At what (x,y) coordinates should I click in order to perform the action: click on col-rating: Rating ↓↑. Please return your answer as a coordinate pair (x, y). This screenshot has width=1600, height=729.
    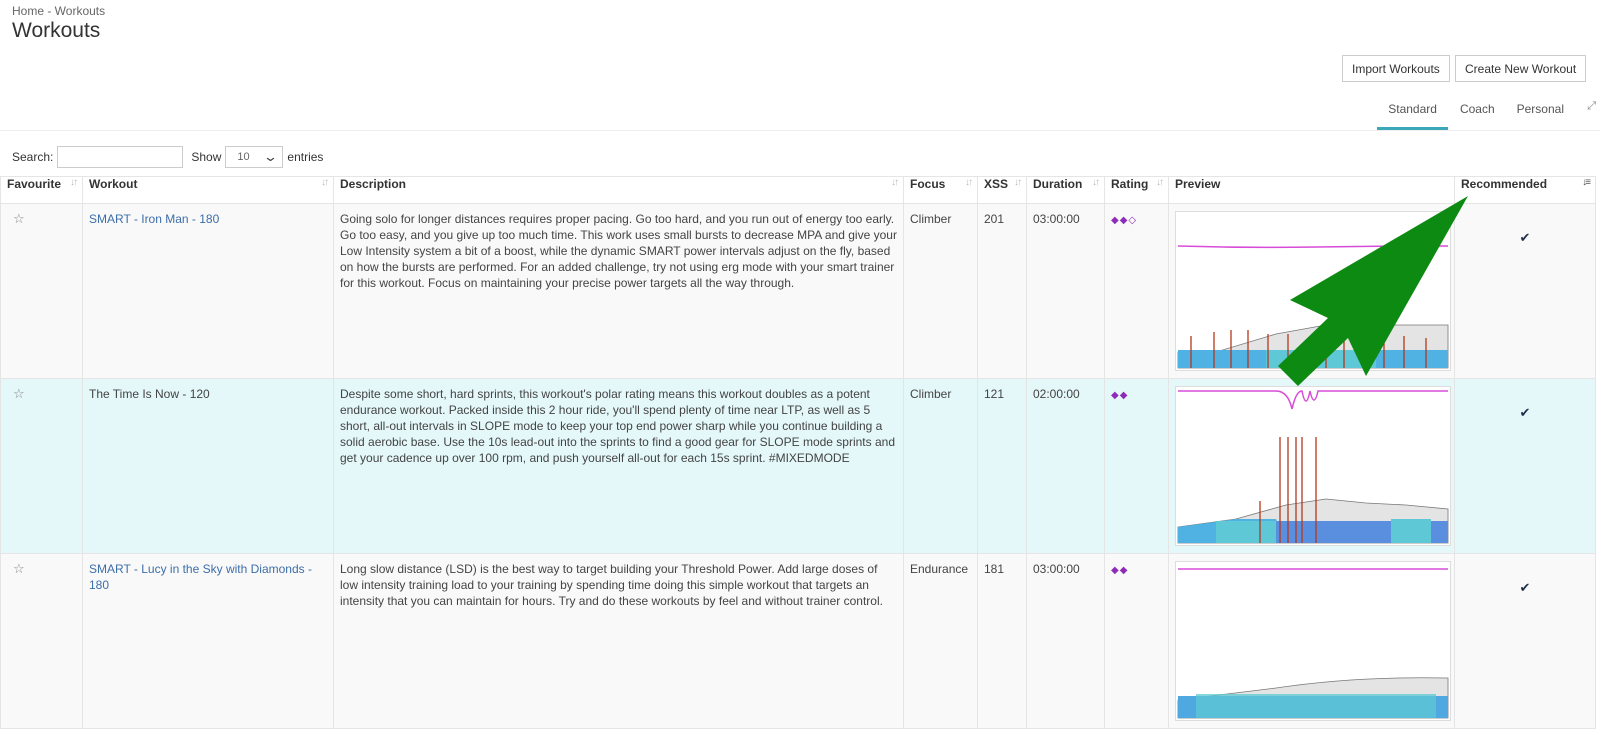
    Looking at the image, I should click on (1136, 190).